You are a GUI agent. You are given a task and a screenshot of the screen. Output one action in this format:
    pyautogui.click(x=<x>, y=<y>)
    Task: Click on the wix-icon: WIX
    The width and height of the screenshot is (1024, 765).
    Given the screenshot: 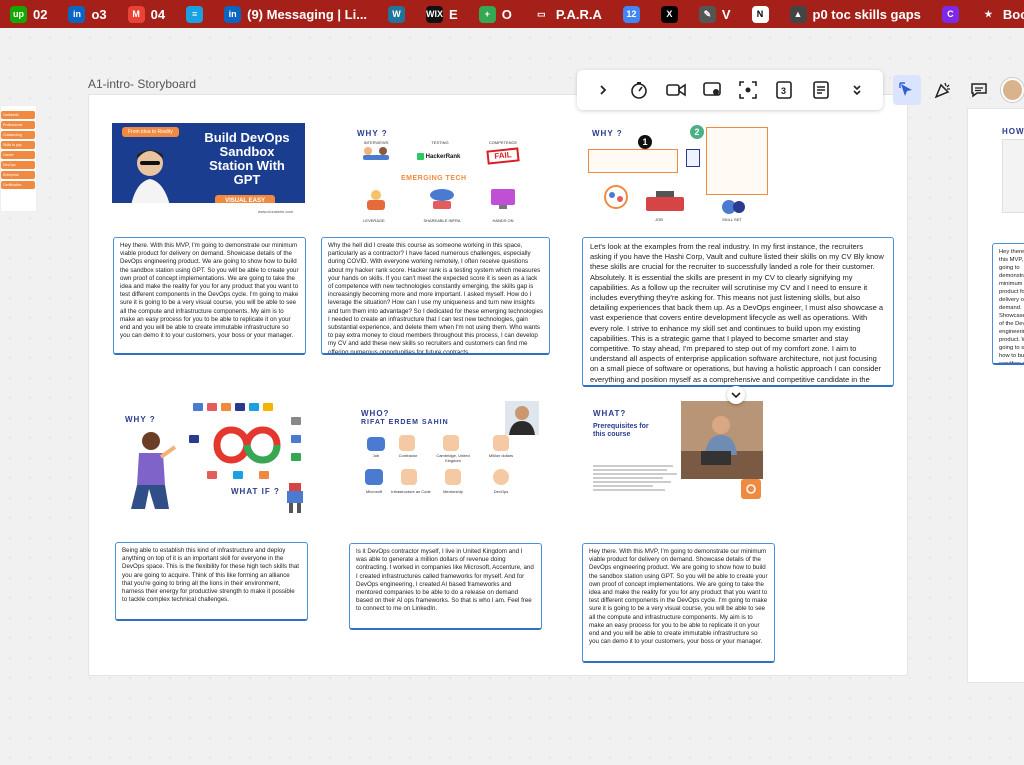 What is the action you would take?
    pyautogui.click(x=435, y=14)
    